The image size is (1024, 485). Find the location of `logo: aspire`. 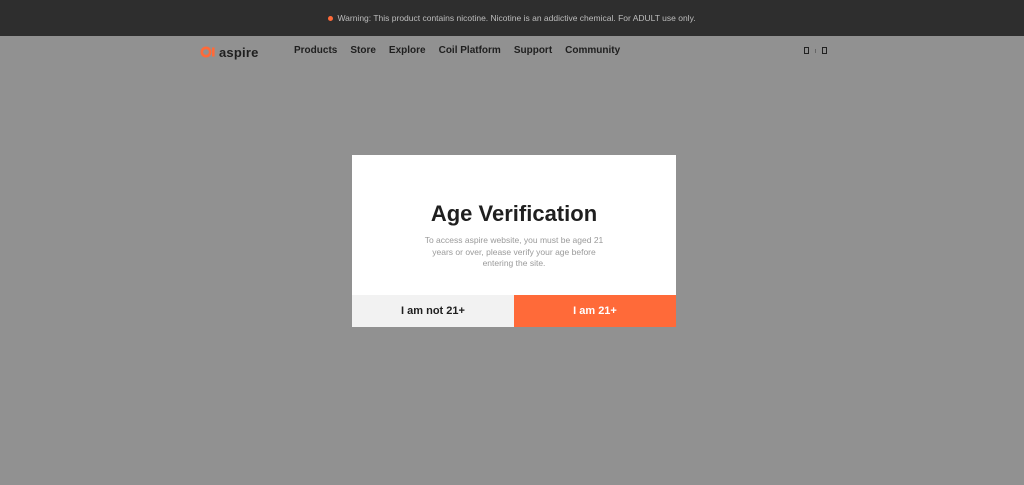

logo: aspire is located at coordinates (229, 52).